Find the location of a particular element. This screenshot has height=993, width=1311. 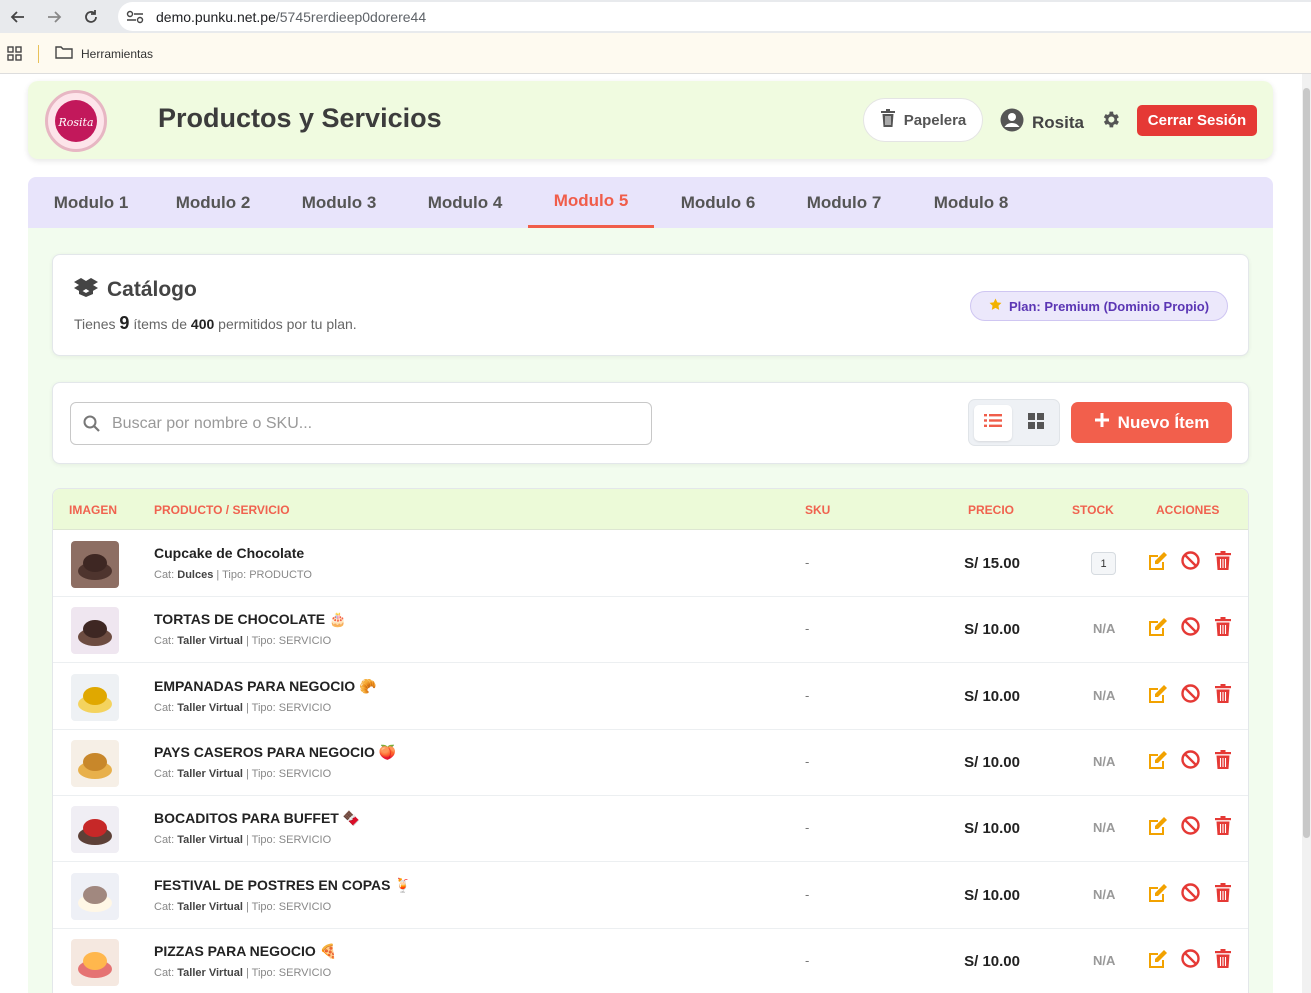

new-item-label: Nuevo Ítem is located at coordinates (1163, 422).